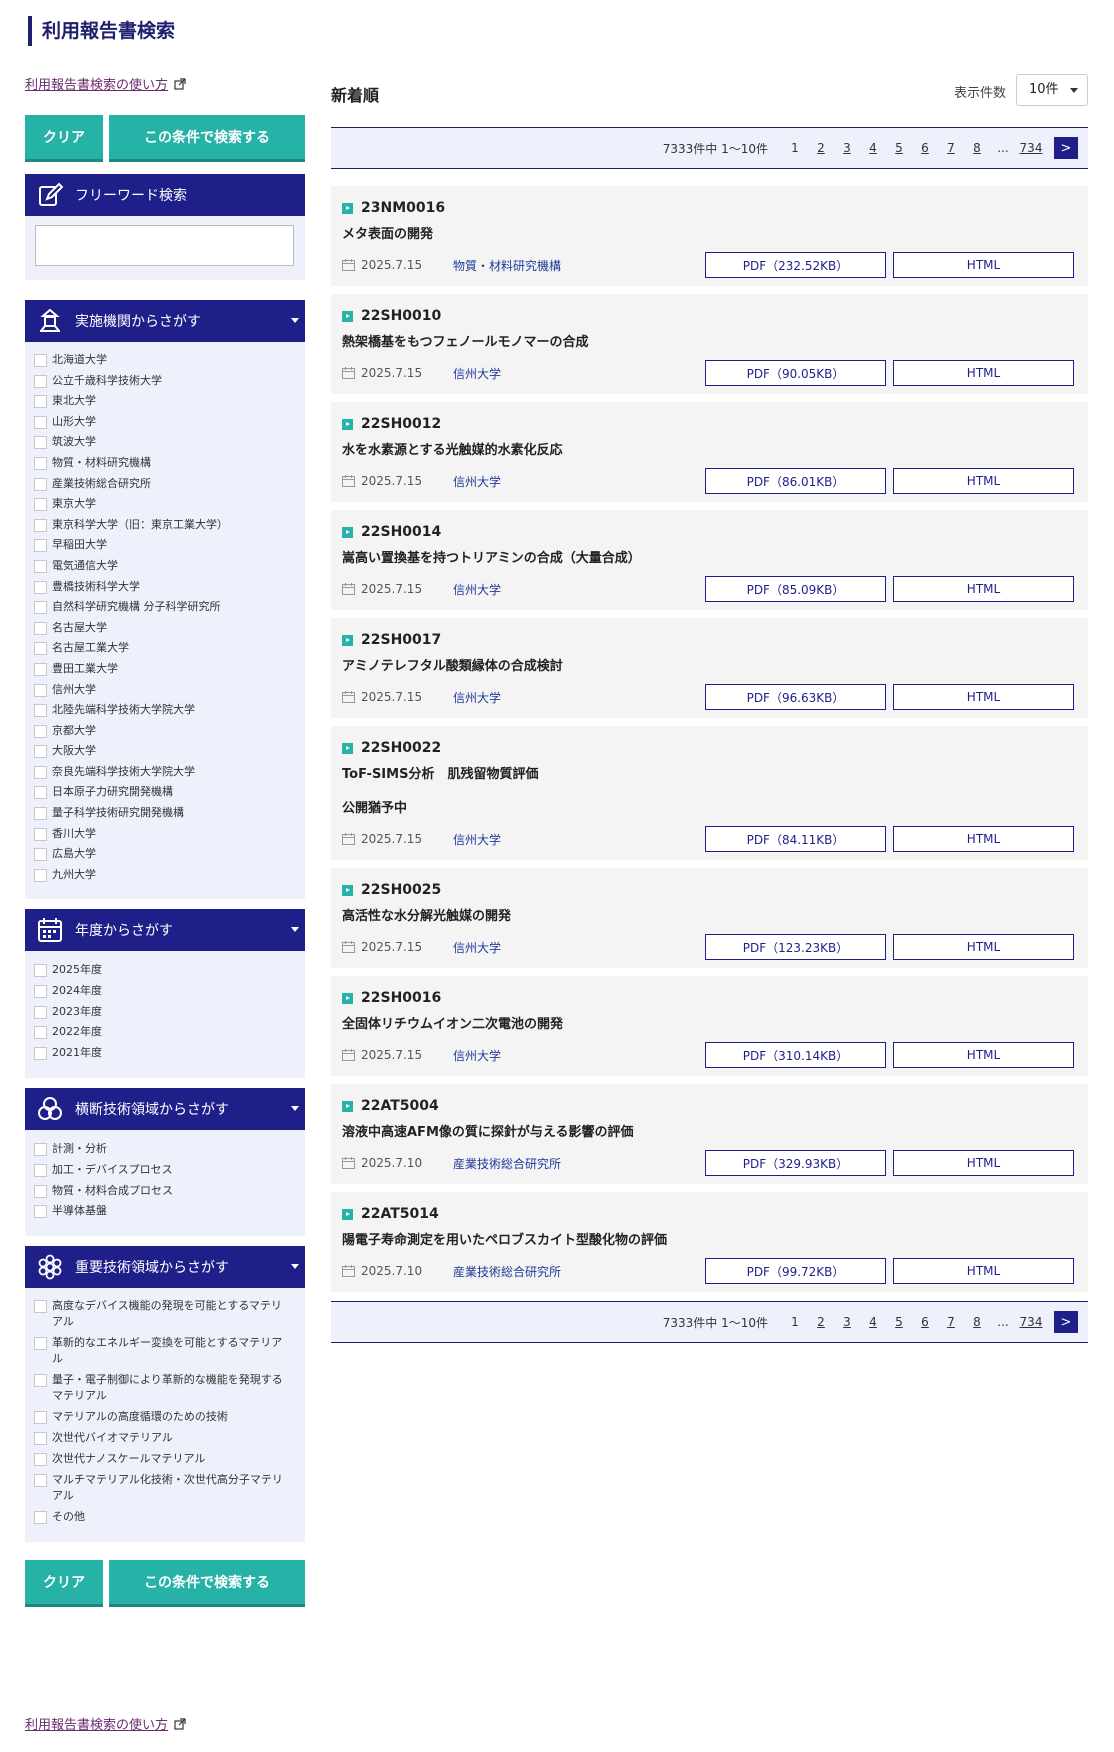 Image resolution: width=1114 pixels, height=1752 pixels. Describe the element at coordinates (169, 772) in the screenshot. I see `filter-checkbox-item: 奈良先端科学技術大学院大学` at that location.